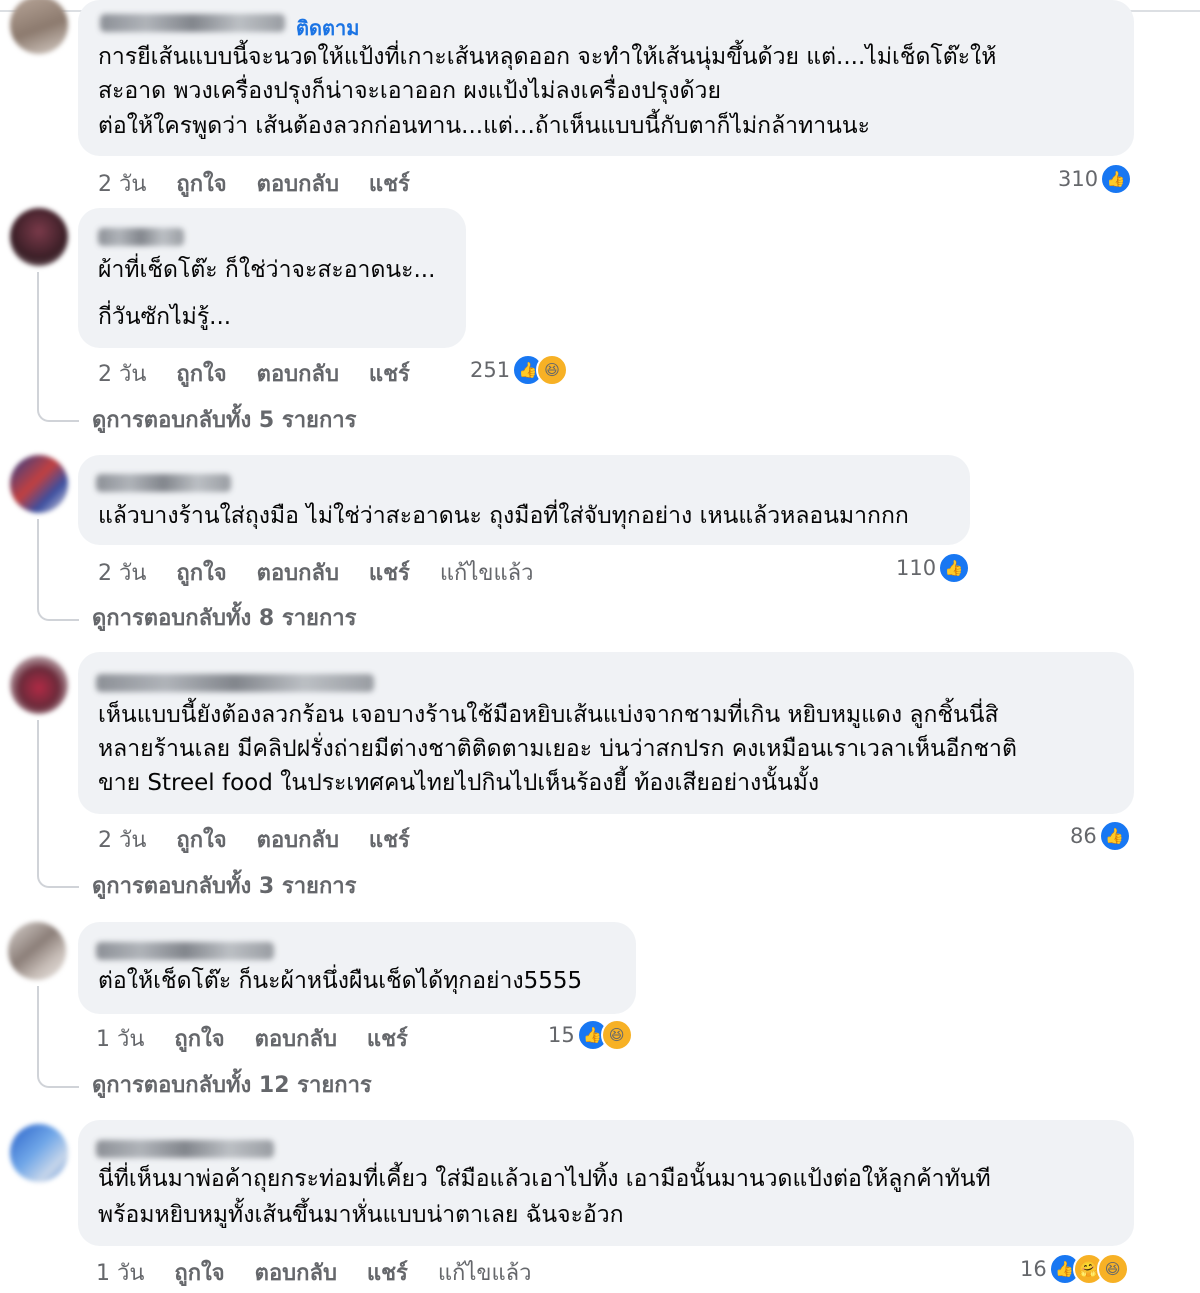 The width and height of the screenshot is (1200, 1293). I want to click on view-replies-link: ดูการตอบกลับทั้ง 3 รายการ, so click(224, 885).